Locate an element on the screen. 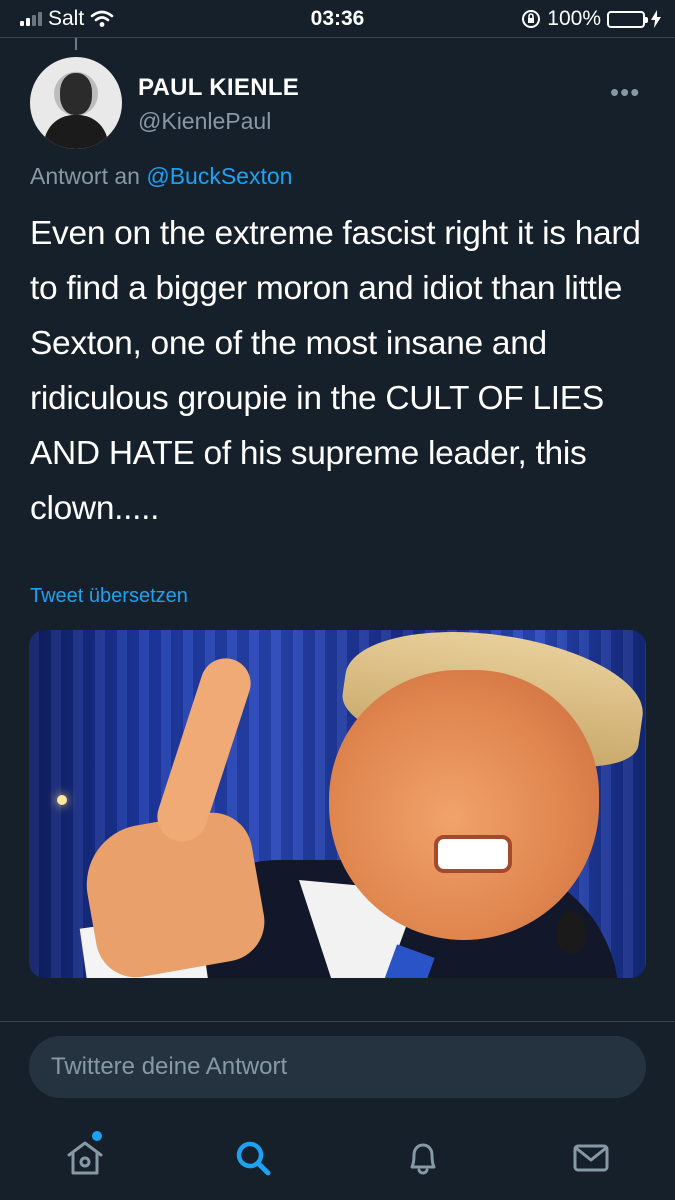 This screenshot has height=1200, width=675. tab-messages is located at coordinates (591, 1158).